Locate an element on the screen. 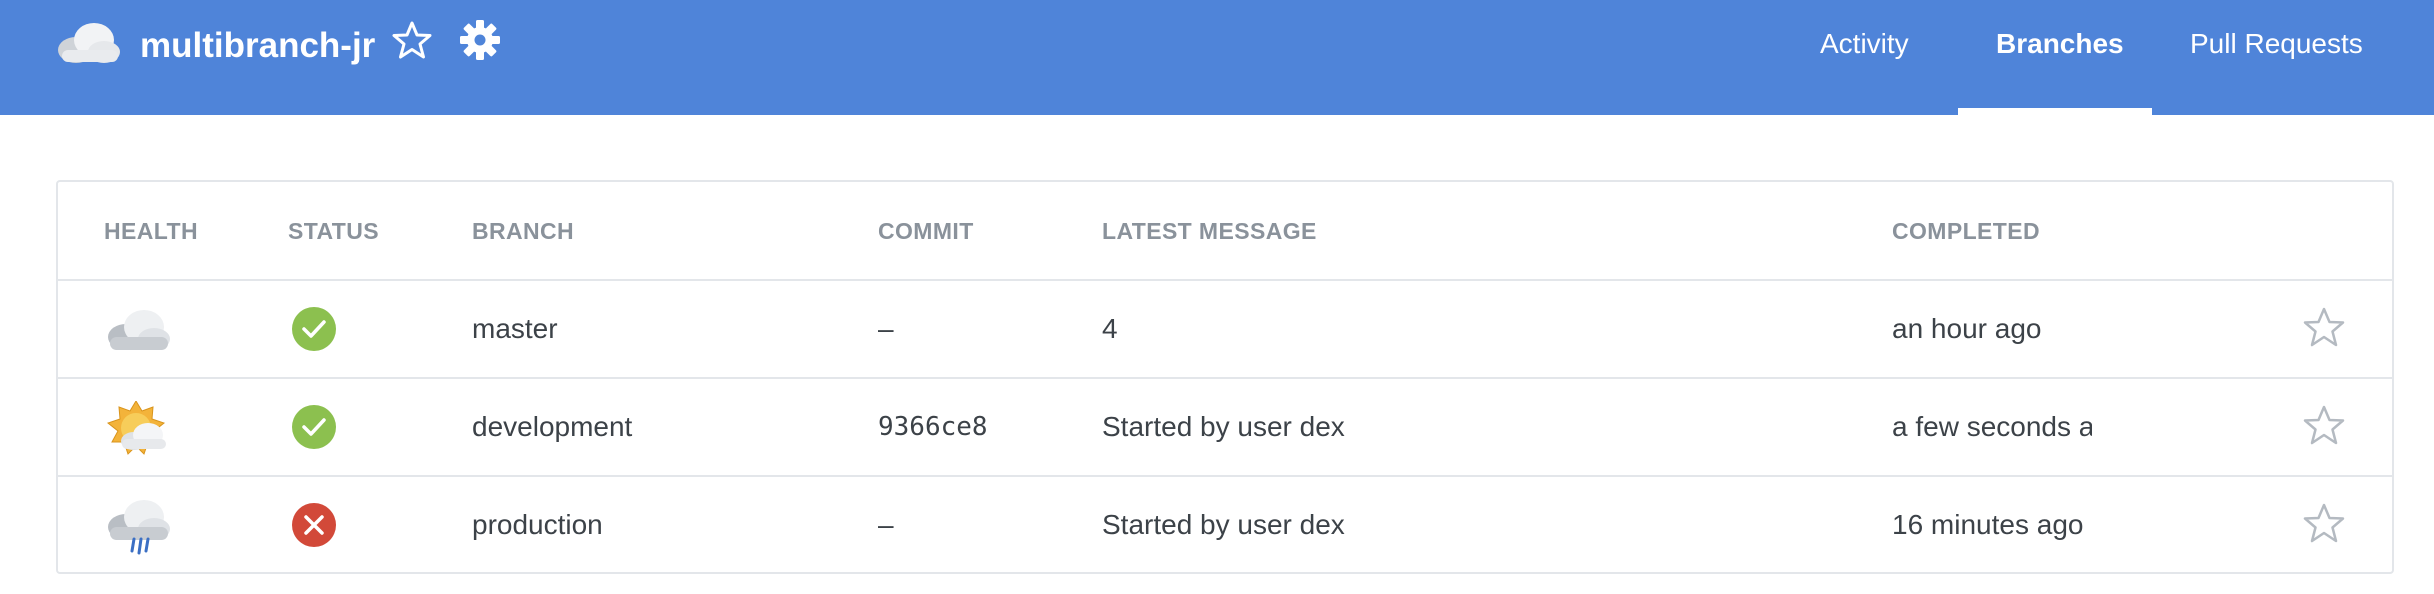 The image size is (2434, 594). latest-message: 4 is located at coordinates (1110, 328).